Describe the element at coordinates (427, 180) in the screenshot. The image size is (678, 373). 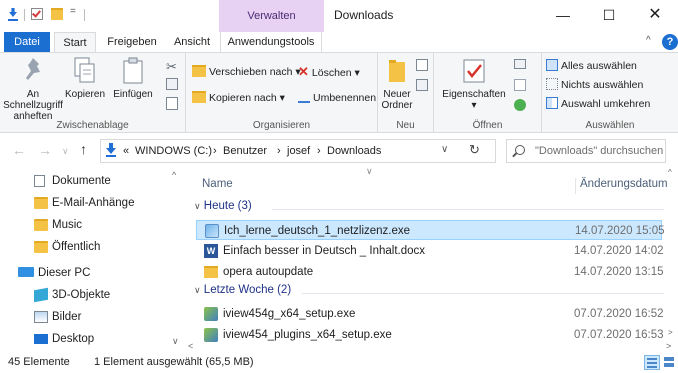
I see `column-header: ∨ Name Änderungsdatum` at that location.